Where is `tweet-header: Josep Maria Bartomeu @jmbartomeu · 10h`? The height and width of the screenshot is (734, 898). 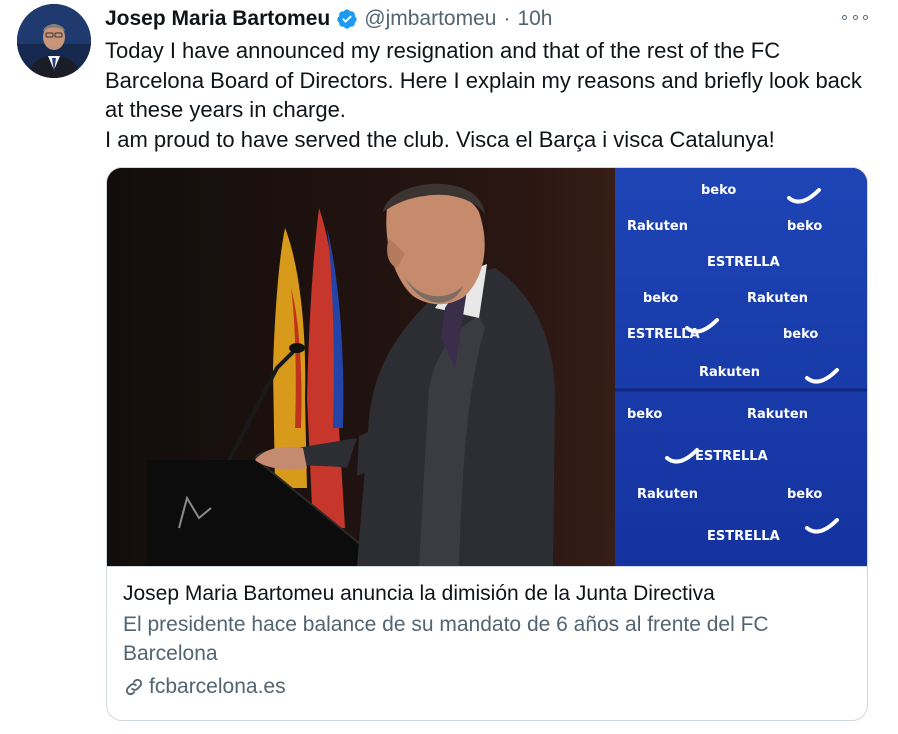 tweet-header: Josep Maria Bartomeu @jmbartomeu · 10h is located at coordinates (329, 19).